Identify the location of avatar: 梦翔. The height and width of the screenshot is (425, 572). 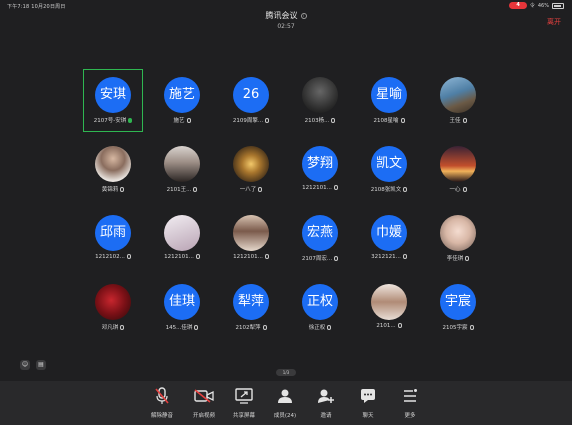
(320, 164).